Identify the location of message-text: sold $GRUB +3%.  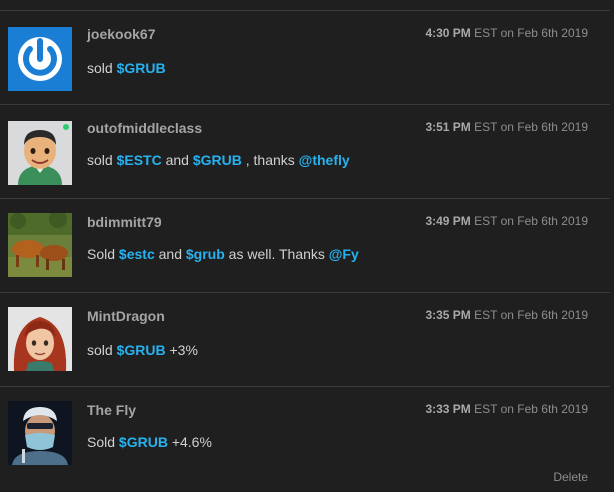
(142, 350).